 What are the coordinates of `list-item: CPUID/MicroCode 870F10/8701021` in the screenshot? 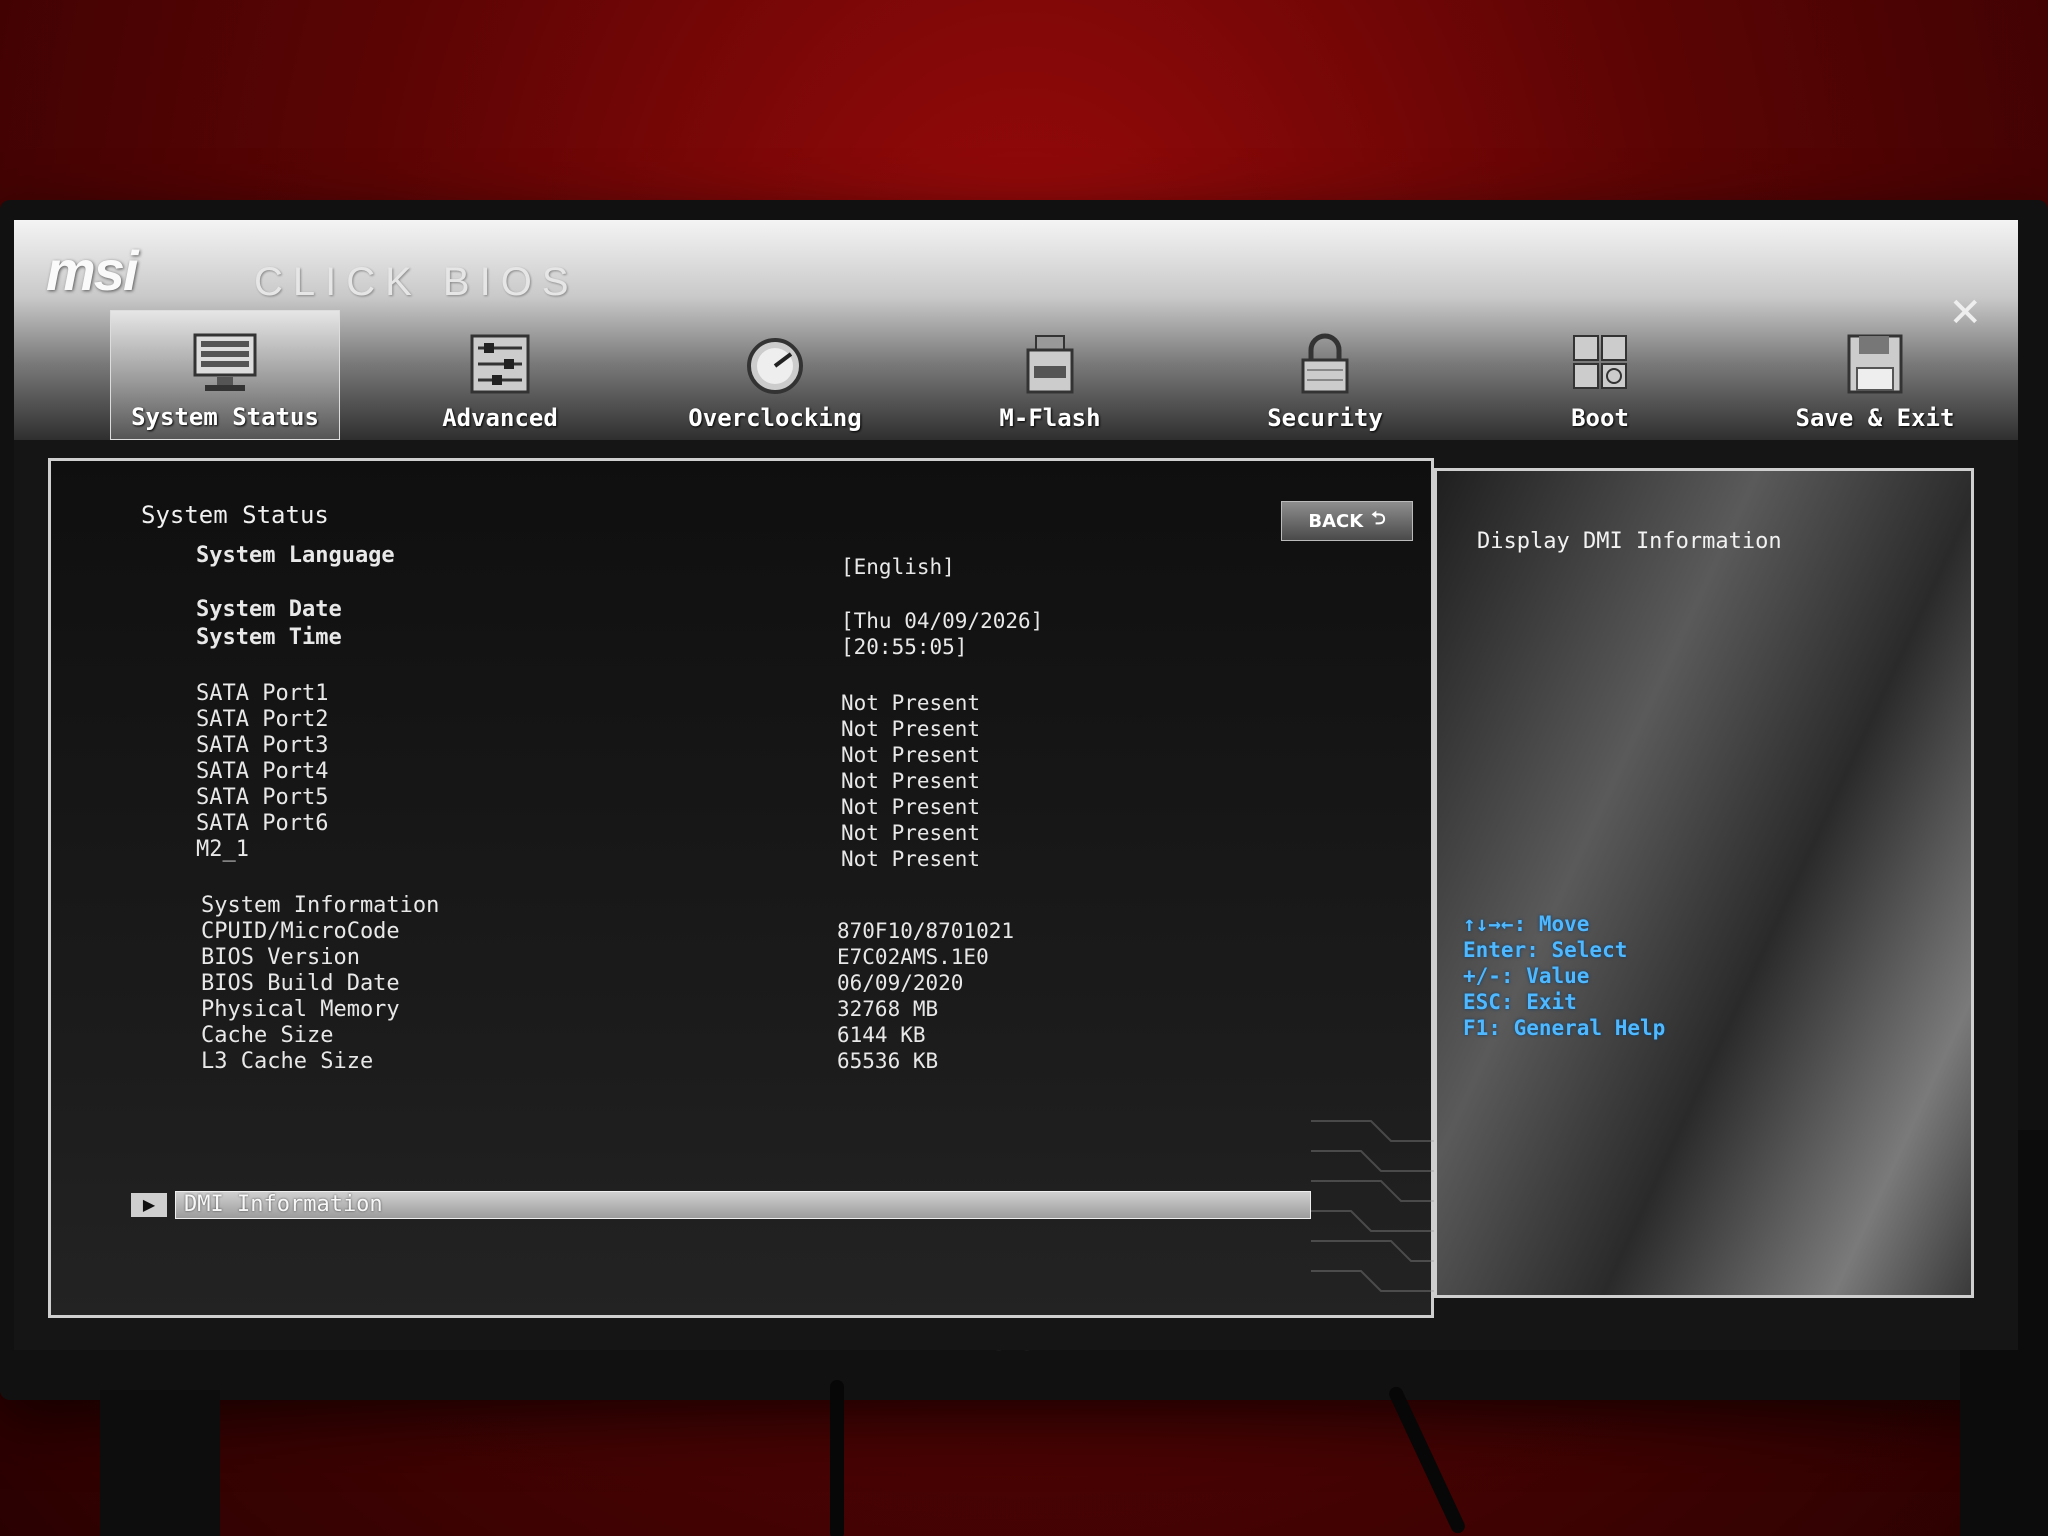 It's located at (741, 932).